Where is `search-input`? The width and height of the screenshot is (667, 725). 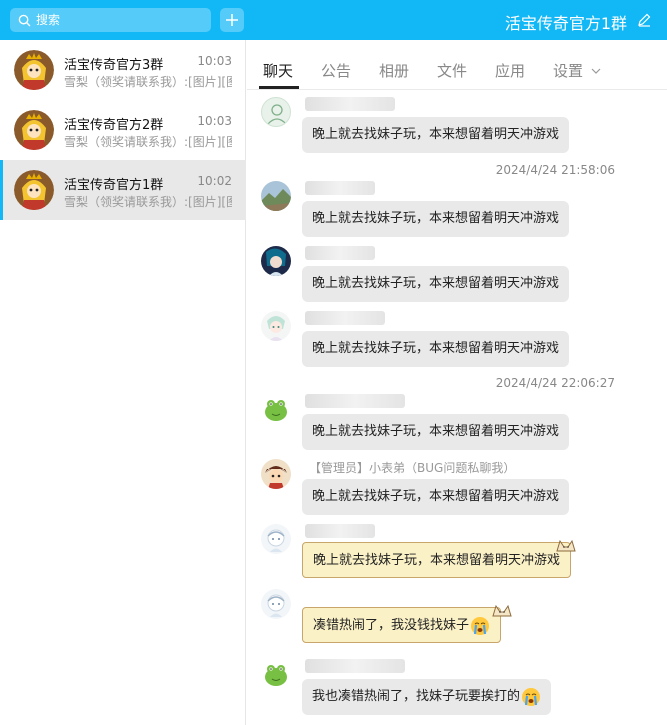
search-input is located at coordinates (116, 20).